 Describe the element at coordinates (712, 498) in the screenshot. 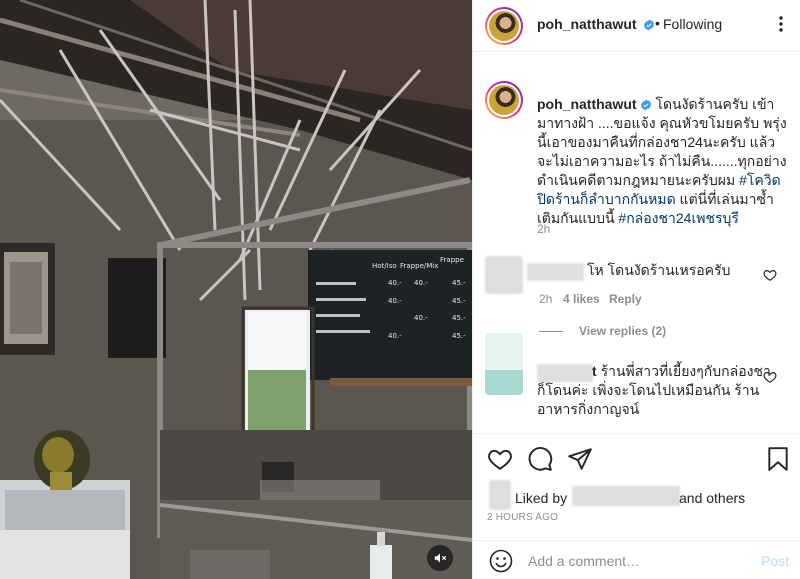

I see `liked-by-others-link: and others` at that location.